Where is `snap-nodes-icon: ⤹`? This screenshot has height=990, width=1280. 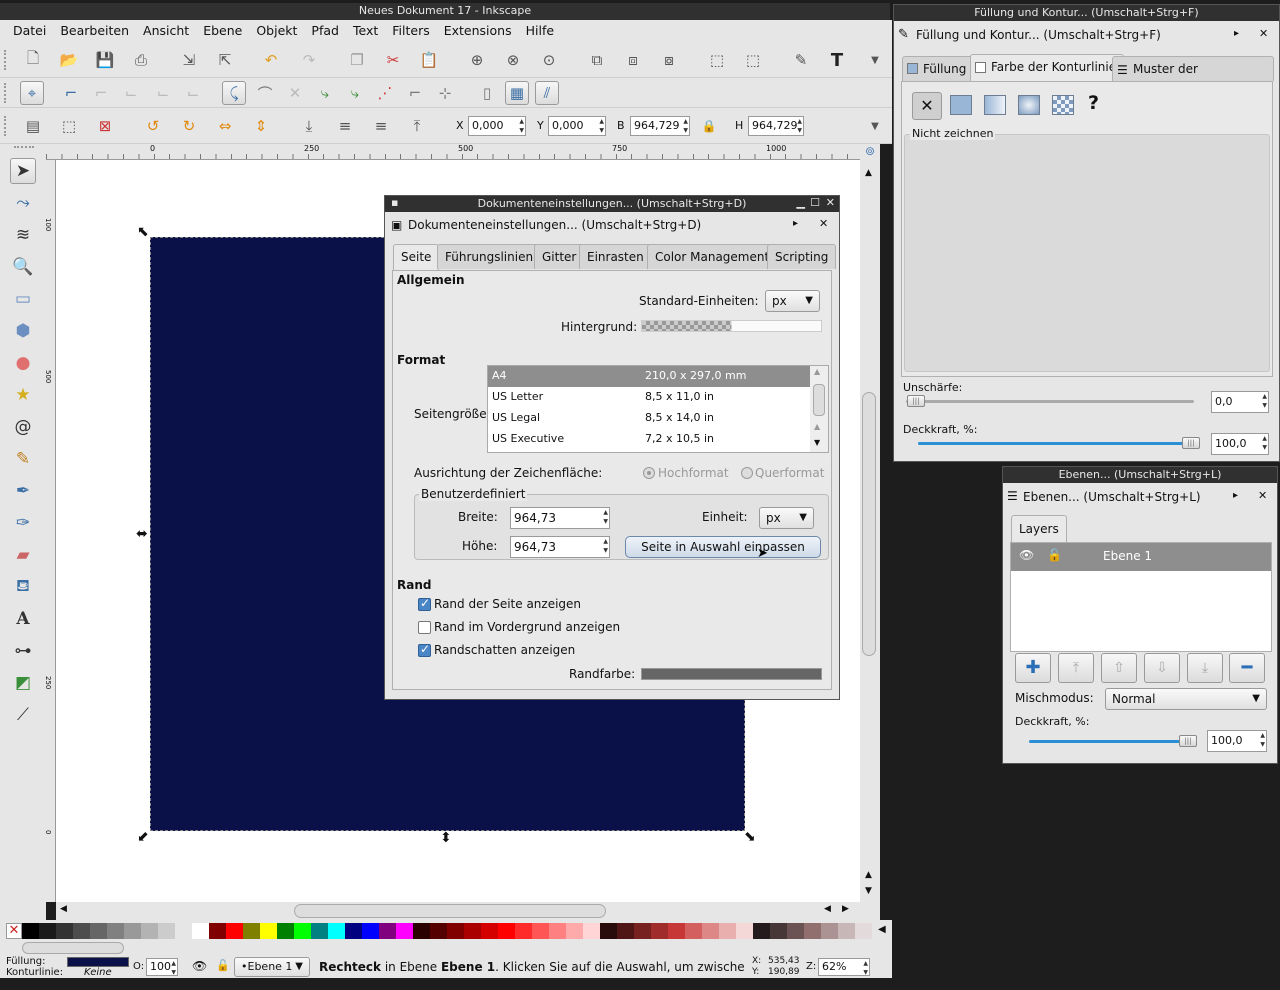 snap-nodes-icon: ⤹ is located at coordinates (234, 93).